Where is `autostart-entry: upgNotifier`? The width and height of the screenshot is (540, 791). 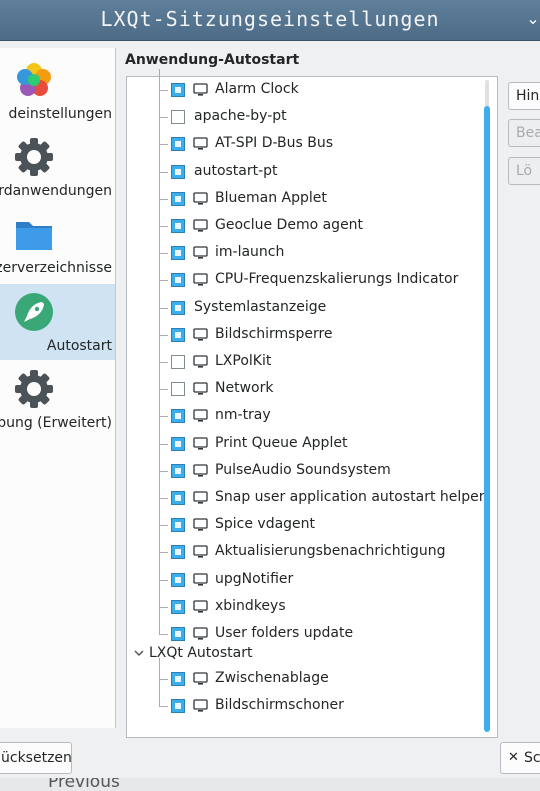
autostart-entry: upgNotifier is located at coordinates (302, 580).